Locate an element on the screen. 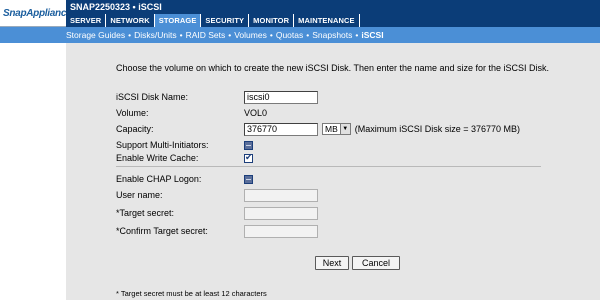 This screenshot has height=300, width=600. section-divider is located at coordinates (328, 166).